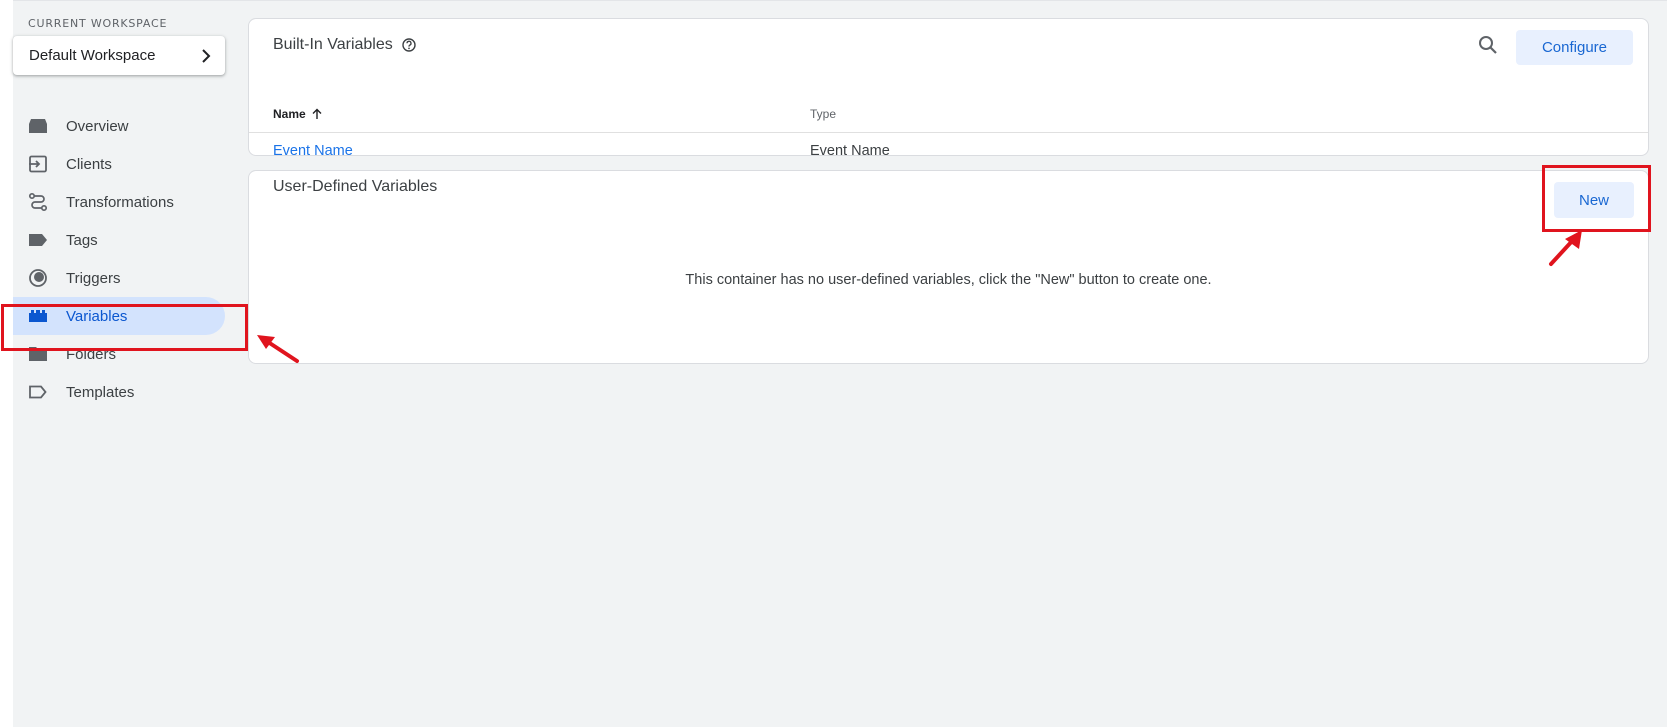 Image resolution: width=1667 pixels, height=727 pixels. What do you see at coordinates (119, 240) in the screenshot?
I see `sidebar-item-tags: Tags` at bounding box center [119, 240].